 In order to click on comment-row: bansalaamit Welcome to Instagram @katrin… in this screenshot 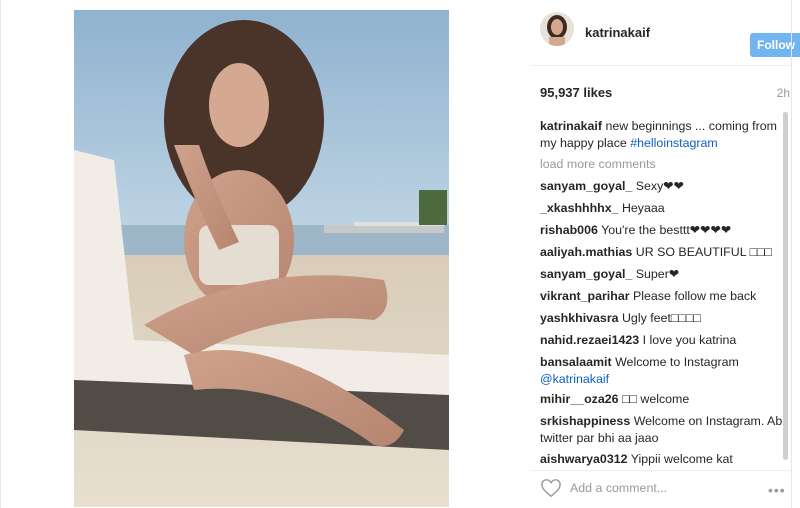, I will do `click(664, 371)`.